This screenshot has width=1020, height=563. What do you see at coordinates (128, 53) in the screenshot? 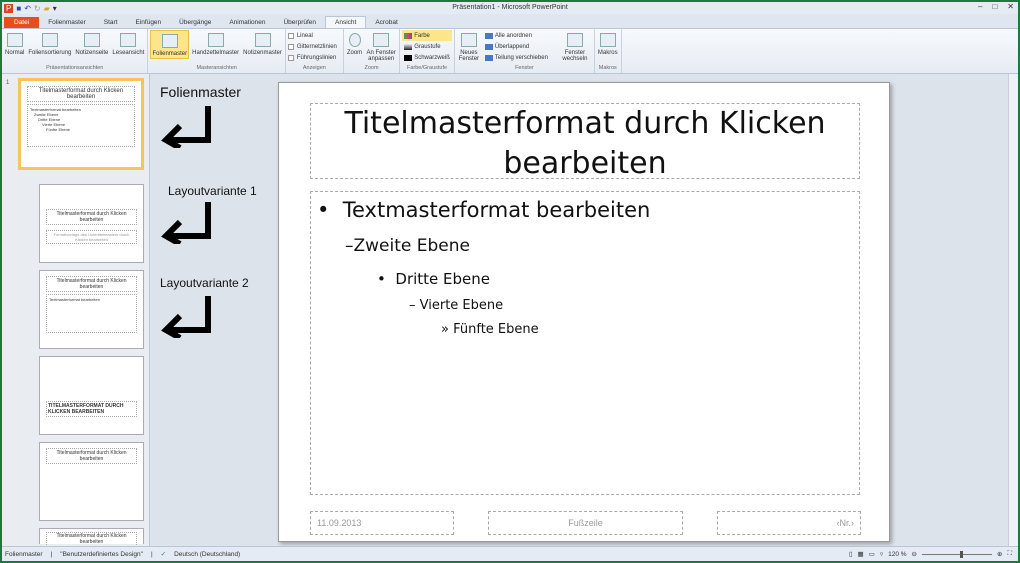
I see `label: Leseansicht` at bounding box center [128, 53].